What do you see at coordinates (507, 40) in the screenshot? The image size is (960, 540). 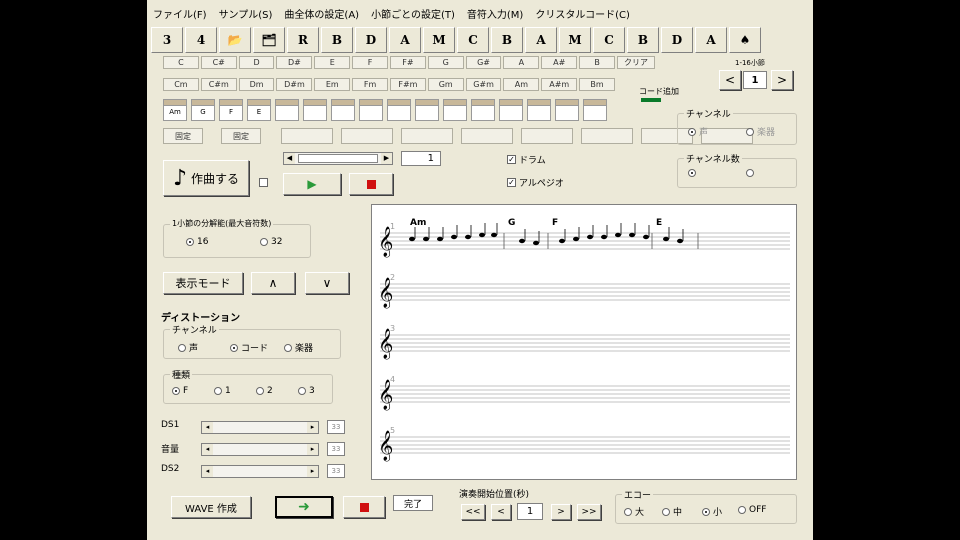 I see `keys-b-tool-button: B` at bounding box center [507, 40].